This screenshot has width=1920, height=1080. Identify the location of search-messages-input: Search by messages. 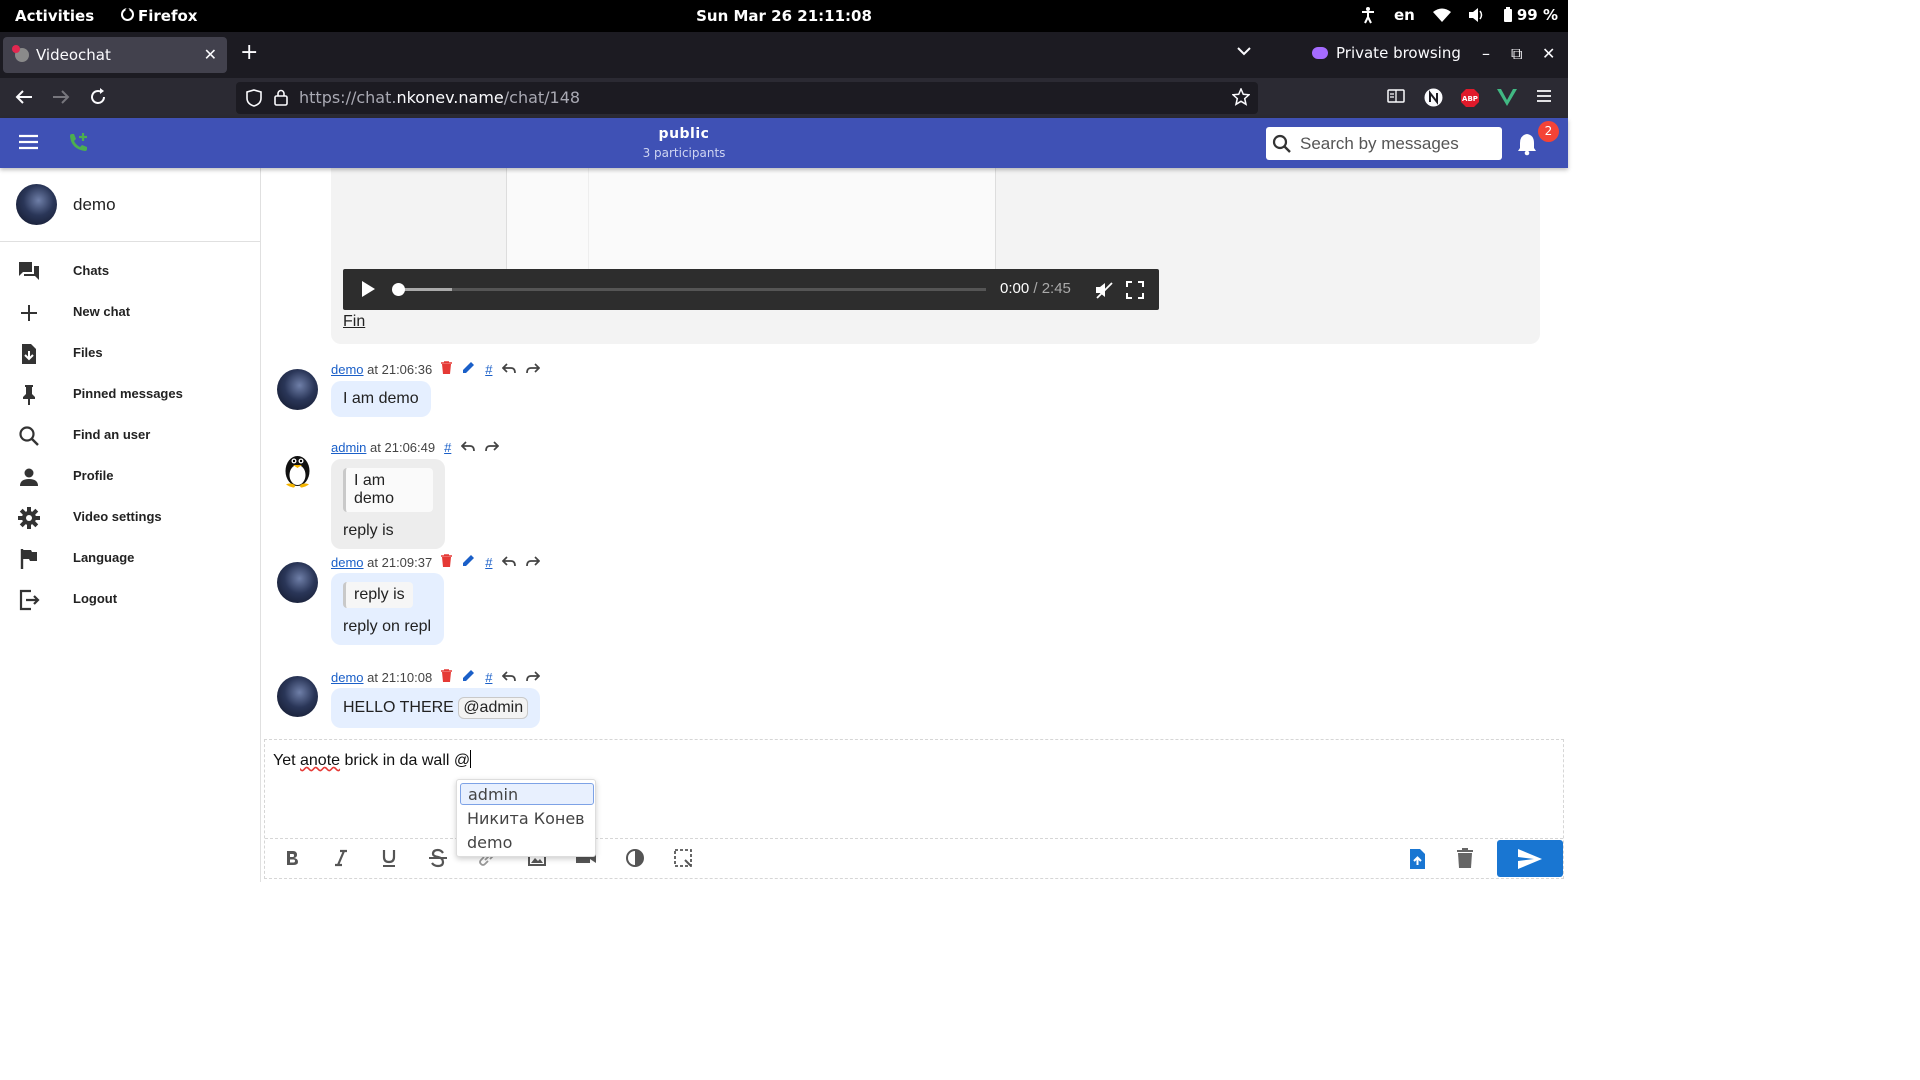
(1384, 143).